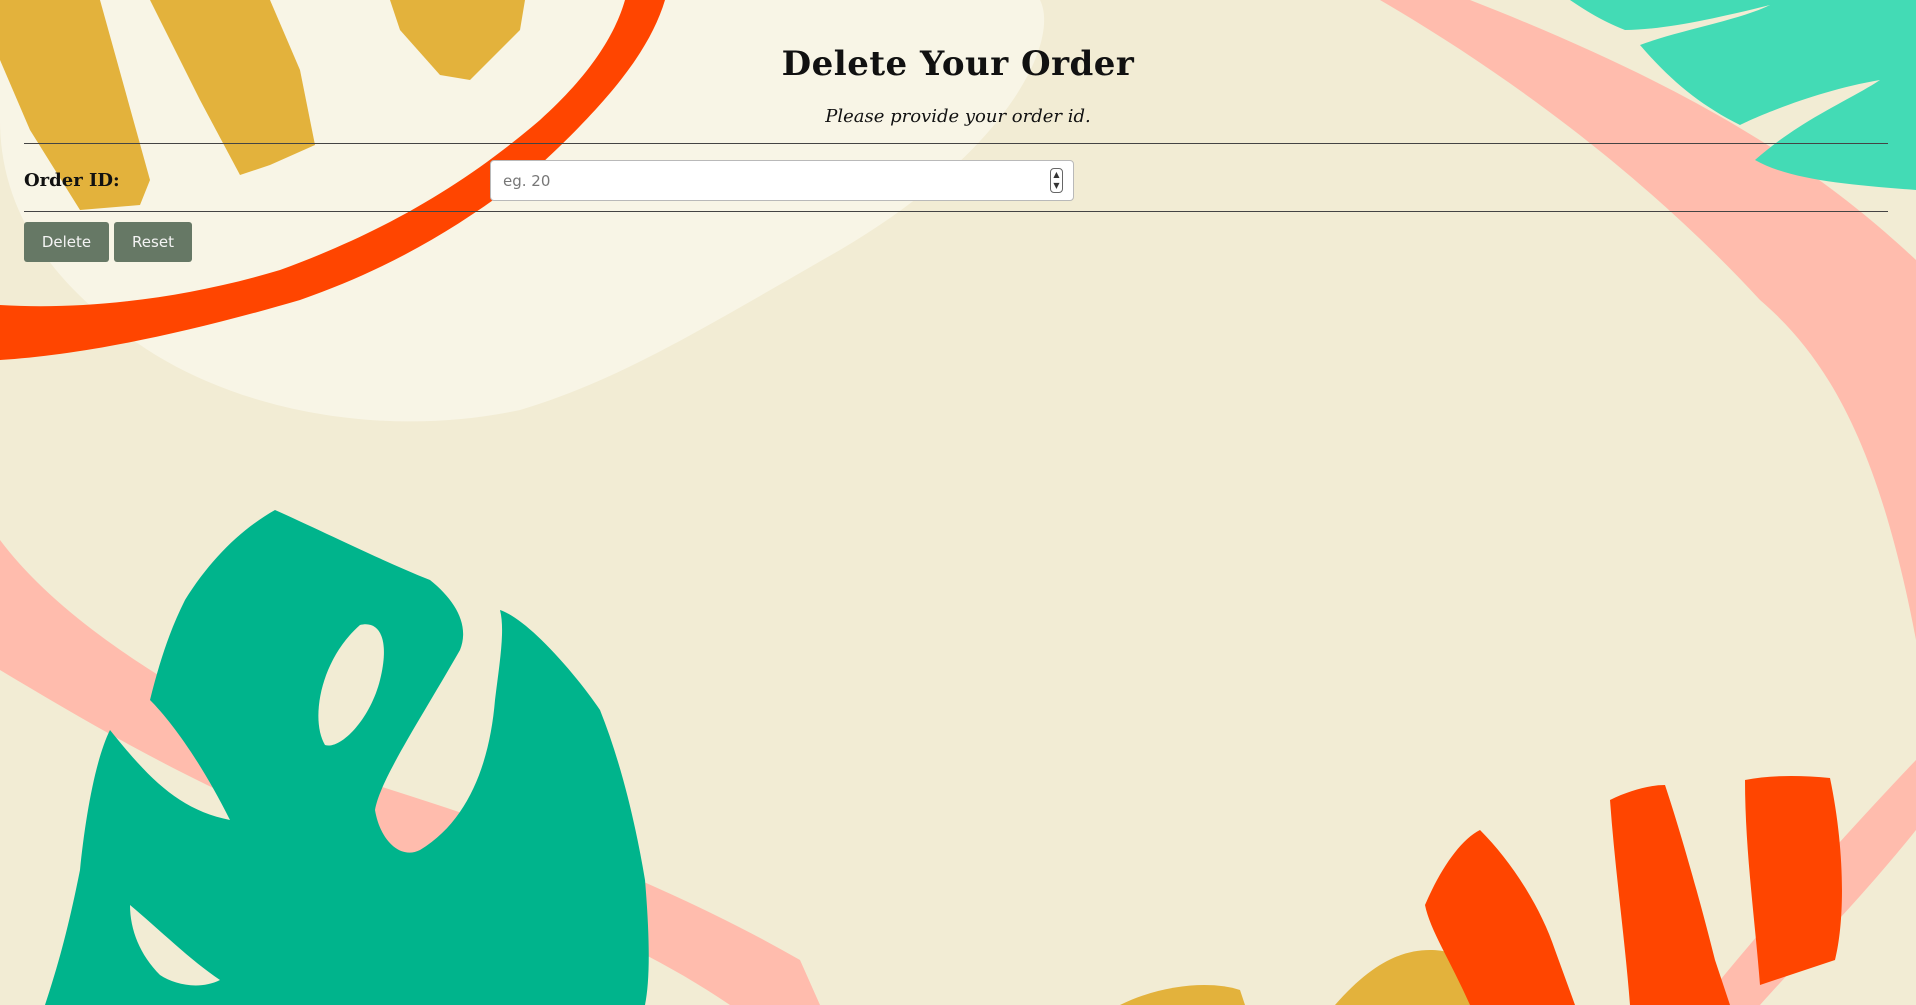 The height and width of the screenshot is (1005, 1916). What do you see at coordinates (956, 211) in the screenshot?
I see `divider-bottom` at bounding box center [956, 211].